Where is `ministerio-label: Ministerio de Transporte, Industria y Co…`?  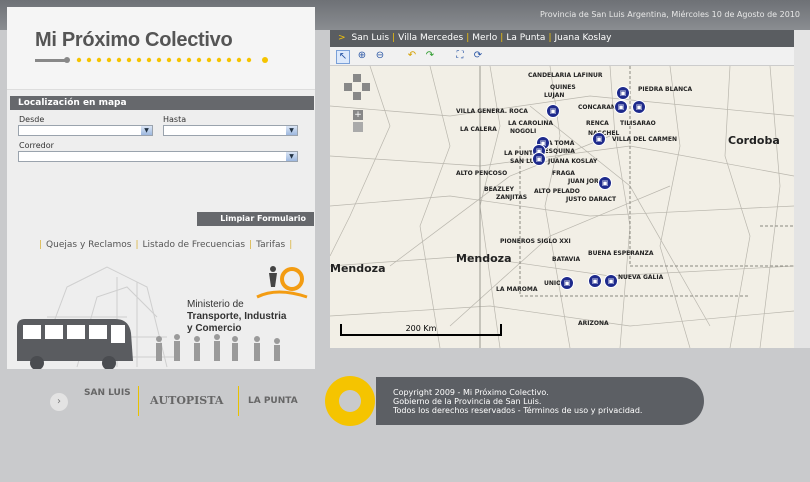
ministerio-label: Ministerio de Transporte, Industria y Co… is located at coordinates (236, 317).